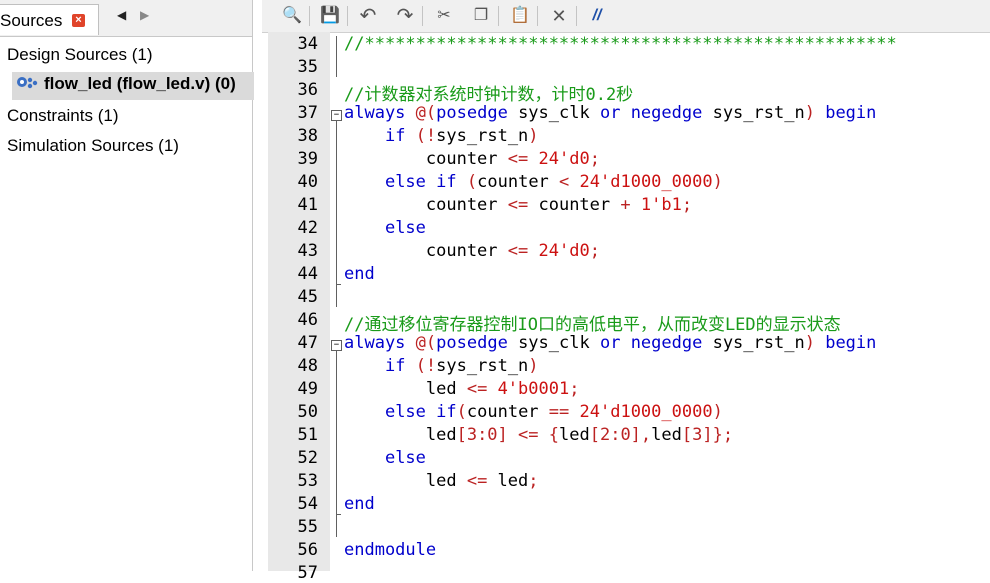 Image resolution: width=990 pixels, height=583 pixels. What do you see at coordinates (307, 527) in the screenshot?
I see `line-number: 55` at bounding box center [307, 527].